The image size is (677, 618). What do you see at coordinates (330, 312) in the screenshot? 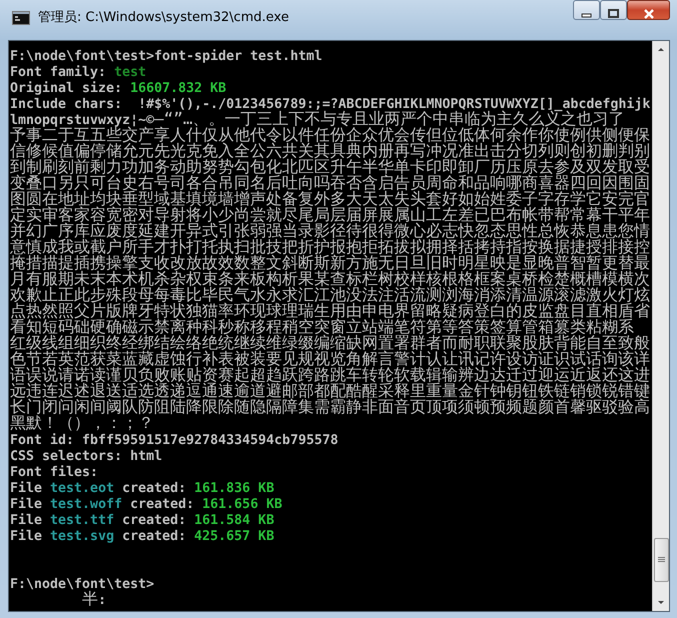
I see `console-text: 点热然照父片版牌牙特状独猫率环现球理瑞生用由申电界留略疑病登白的皮监盘目直相盾省` at bounding box center [330, 312].